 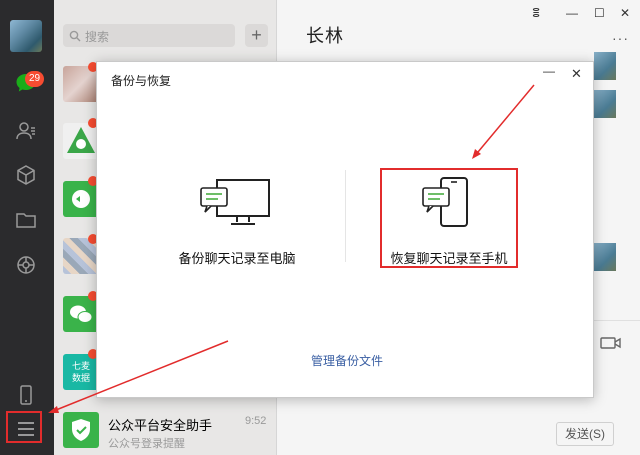 What do you see at coordinates (53, 409) in the screenshot?
I see `arrowhead` at bounding box center [53, 409].